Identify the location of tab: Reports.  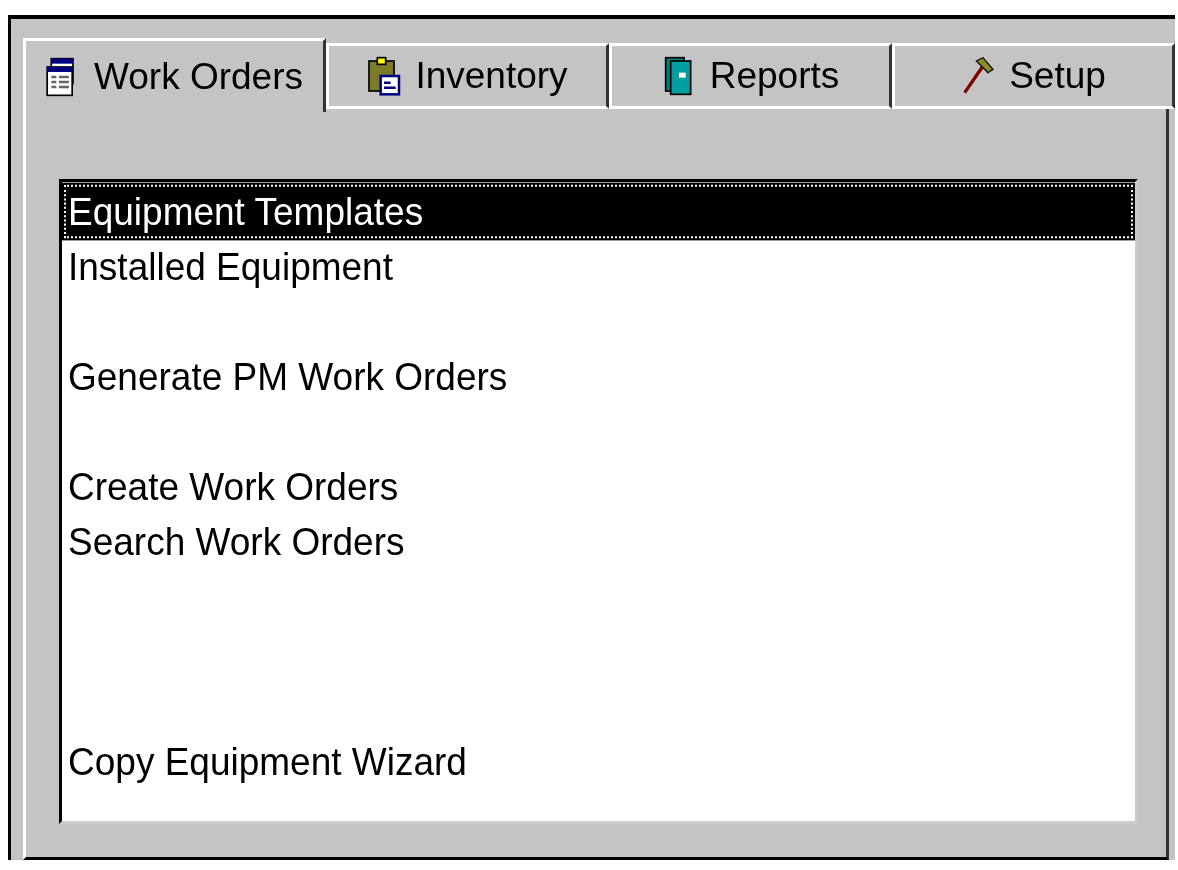
(750, 76).